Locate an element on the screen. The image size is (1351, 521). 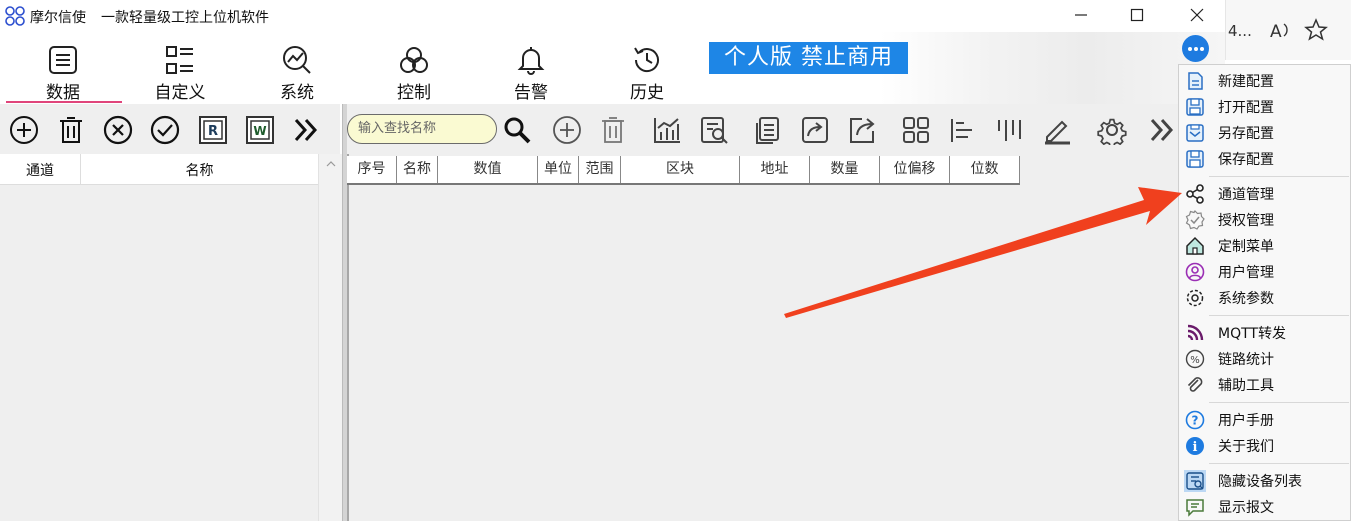
column-header-channel: 通道 is located at coordinates (40, 170).